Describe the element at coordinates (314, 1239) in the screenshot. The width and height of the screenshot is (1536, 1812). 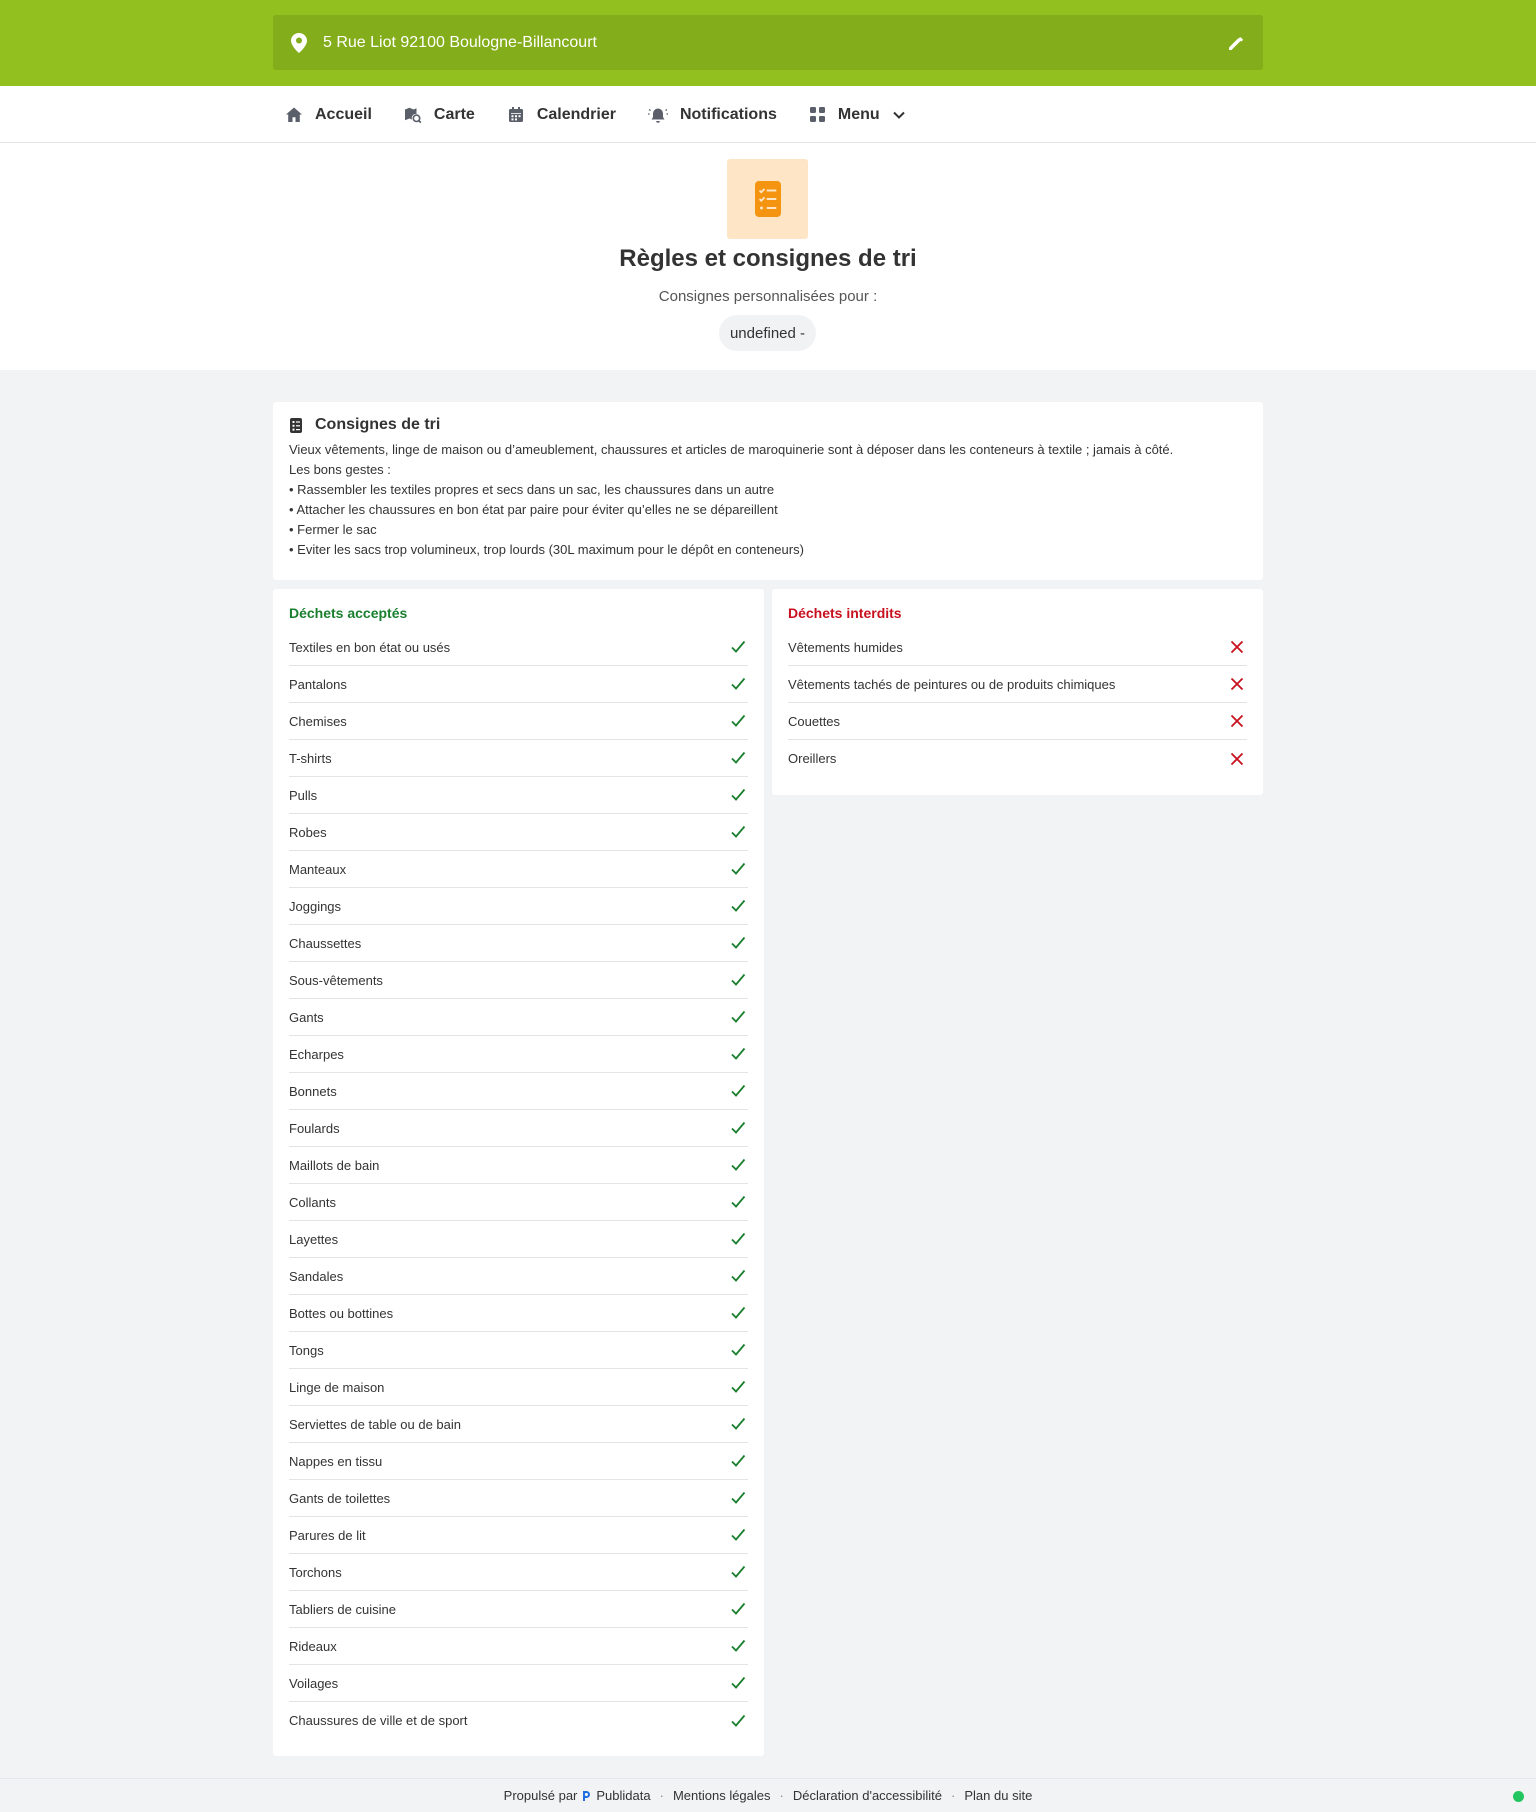
I see `list-item-label: Layettes` at that location.